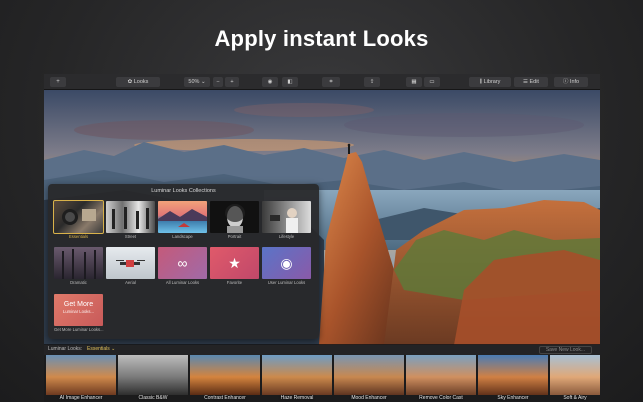 Image resolution: width=643 pixels, height=402 pixels. I want to click on collection-tile-essentials: Essentials, so click(78, 219).